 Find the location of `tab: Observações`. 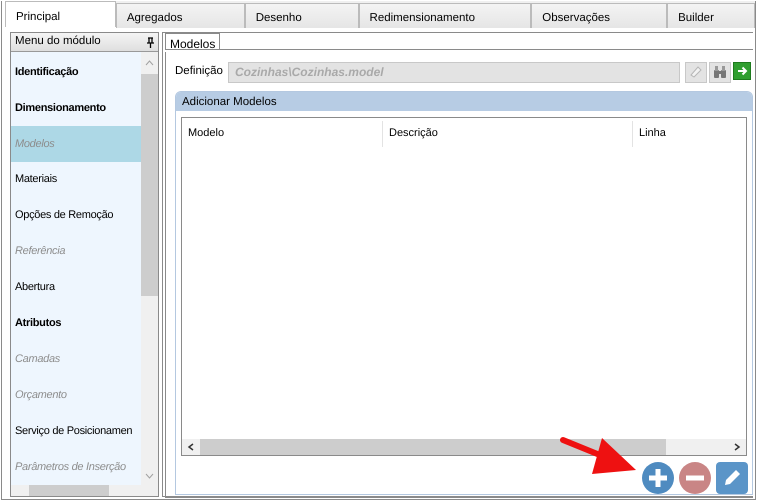

tab: Observações is located at coordinates (599, 15).